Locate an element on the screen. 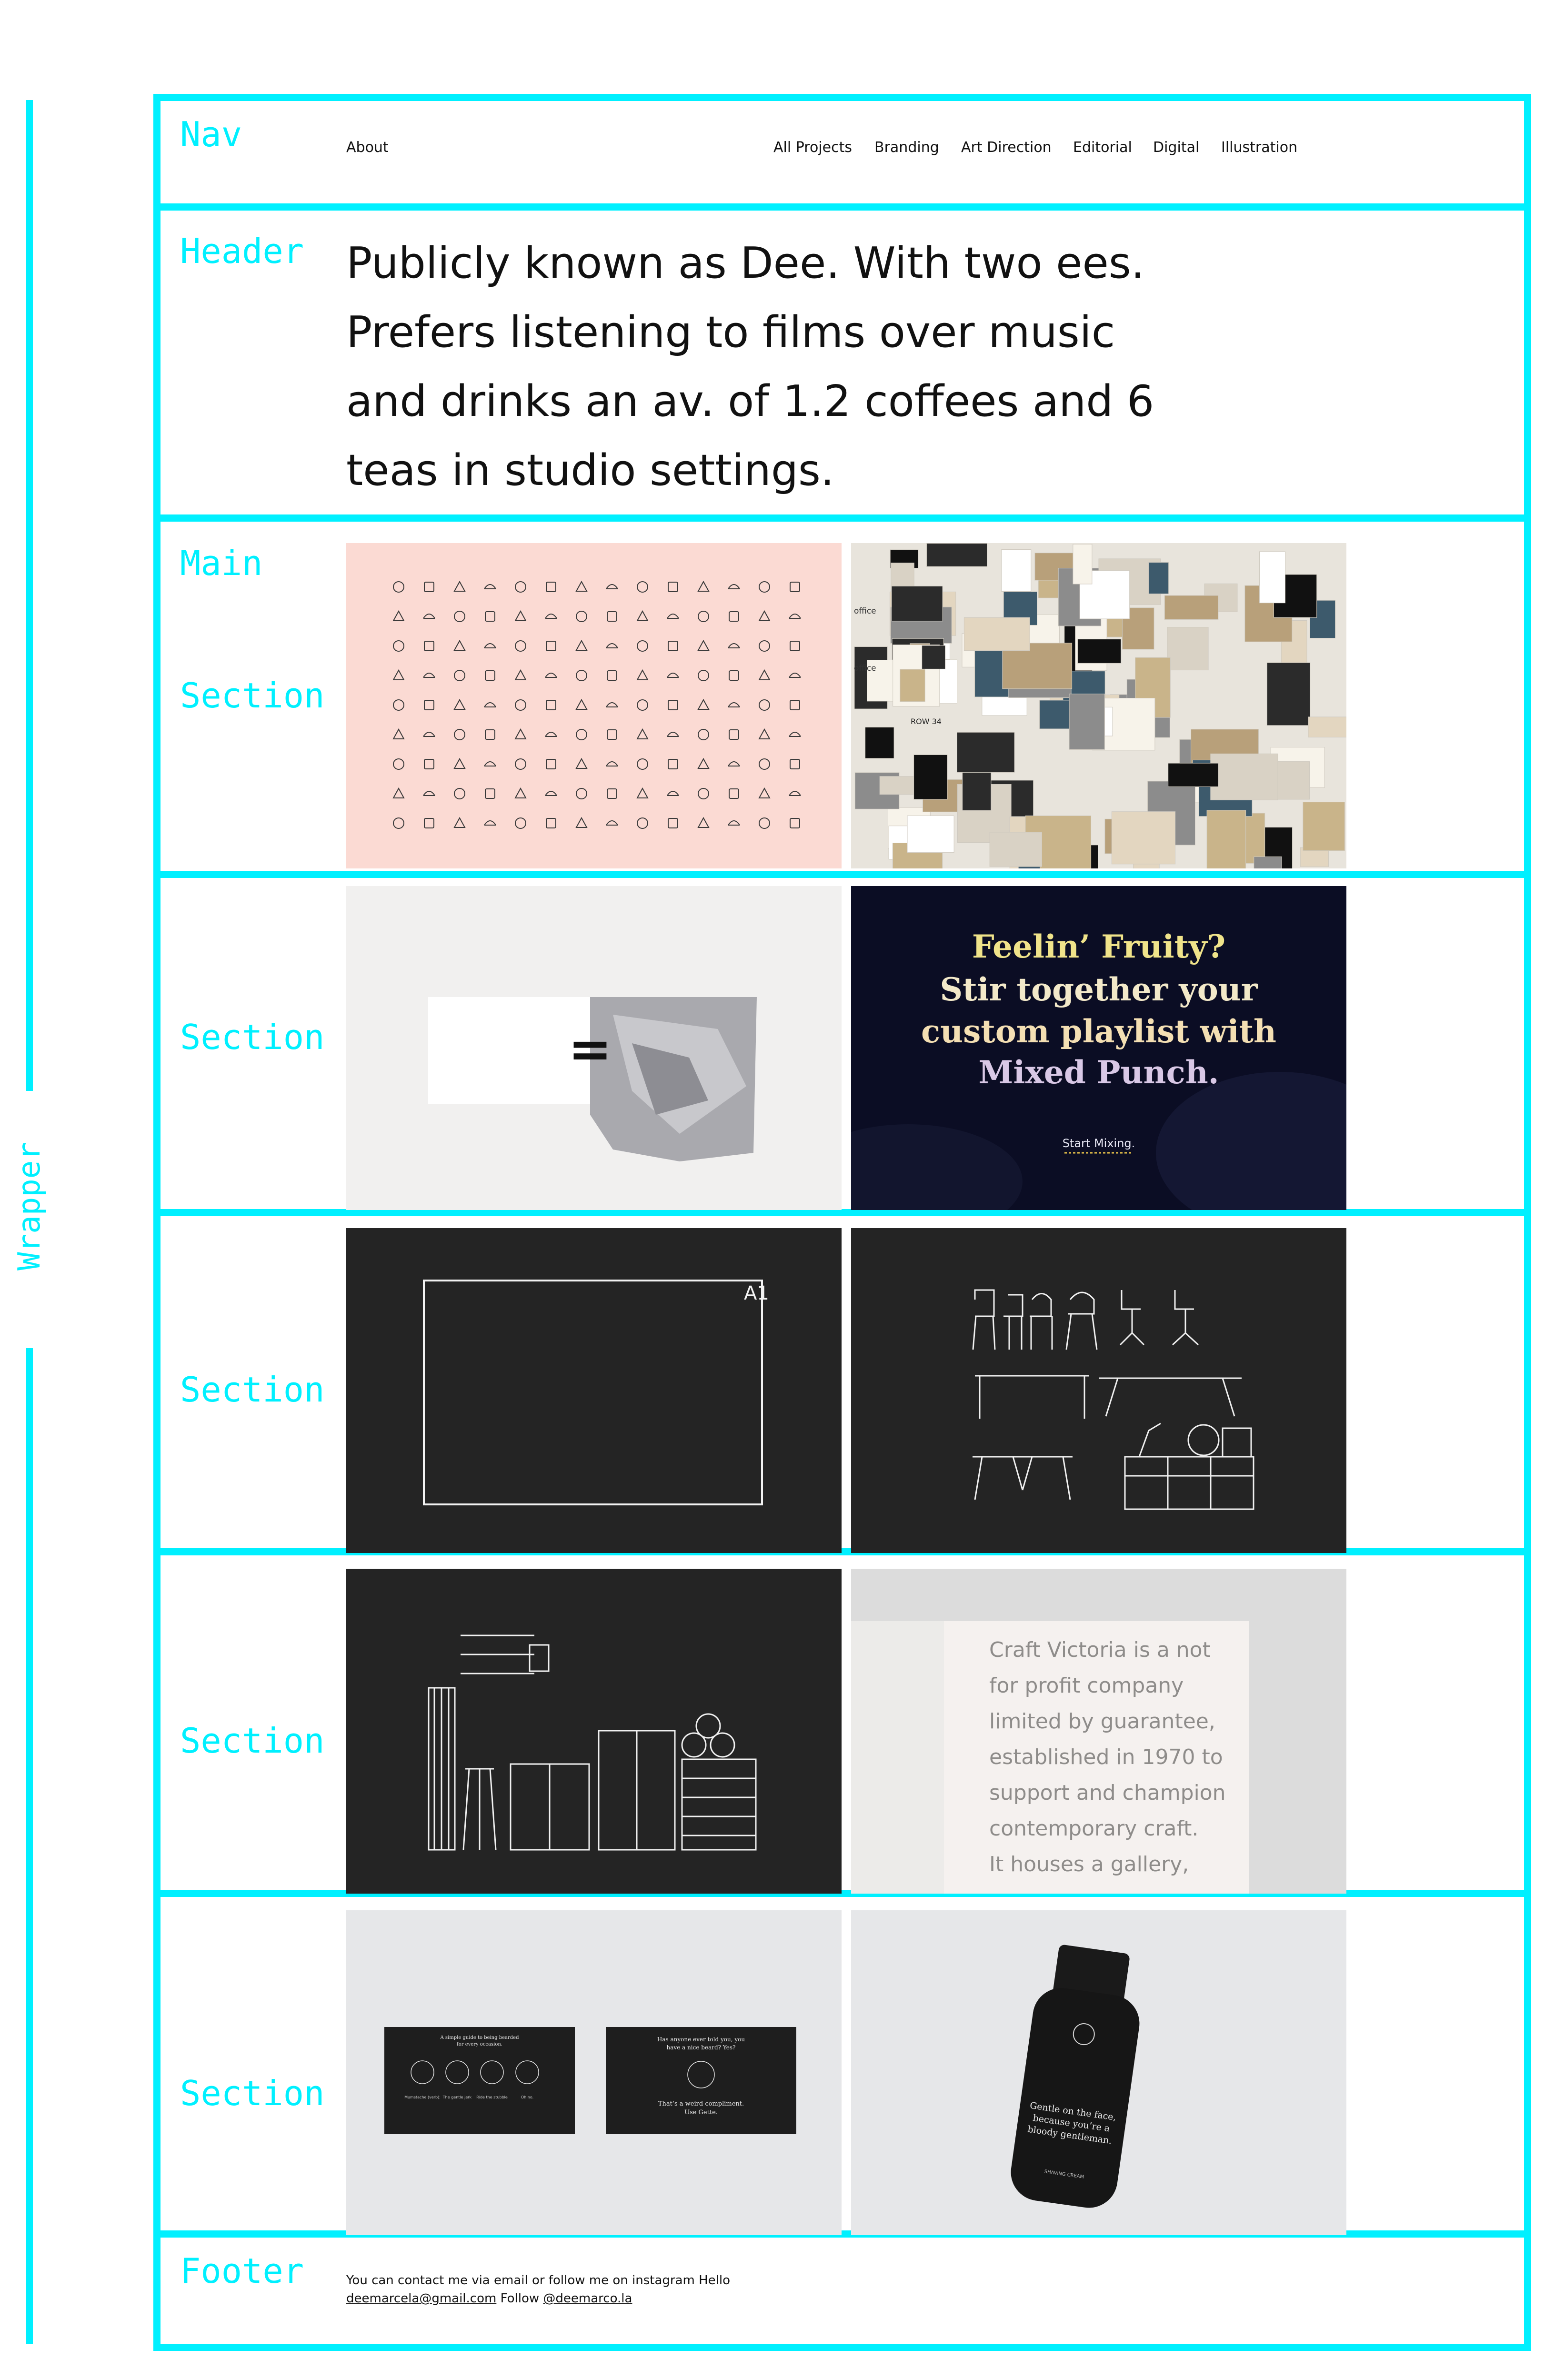 The height and width of the screenshot is (2380, 1565). nav-link-art-direction: Art Direction is located at coordinates (1006, 147).